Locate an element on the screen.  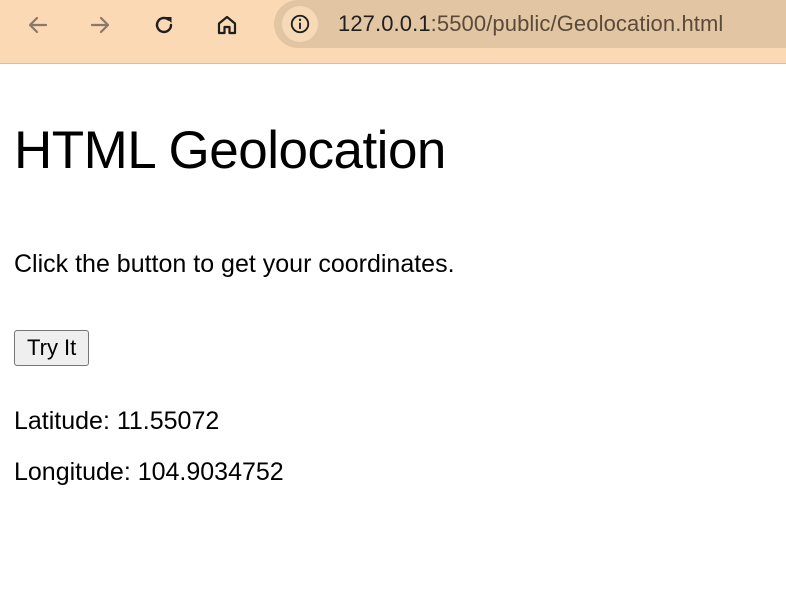
arrow-left-icon is located at coordinates (38, 25).